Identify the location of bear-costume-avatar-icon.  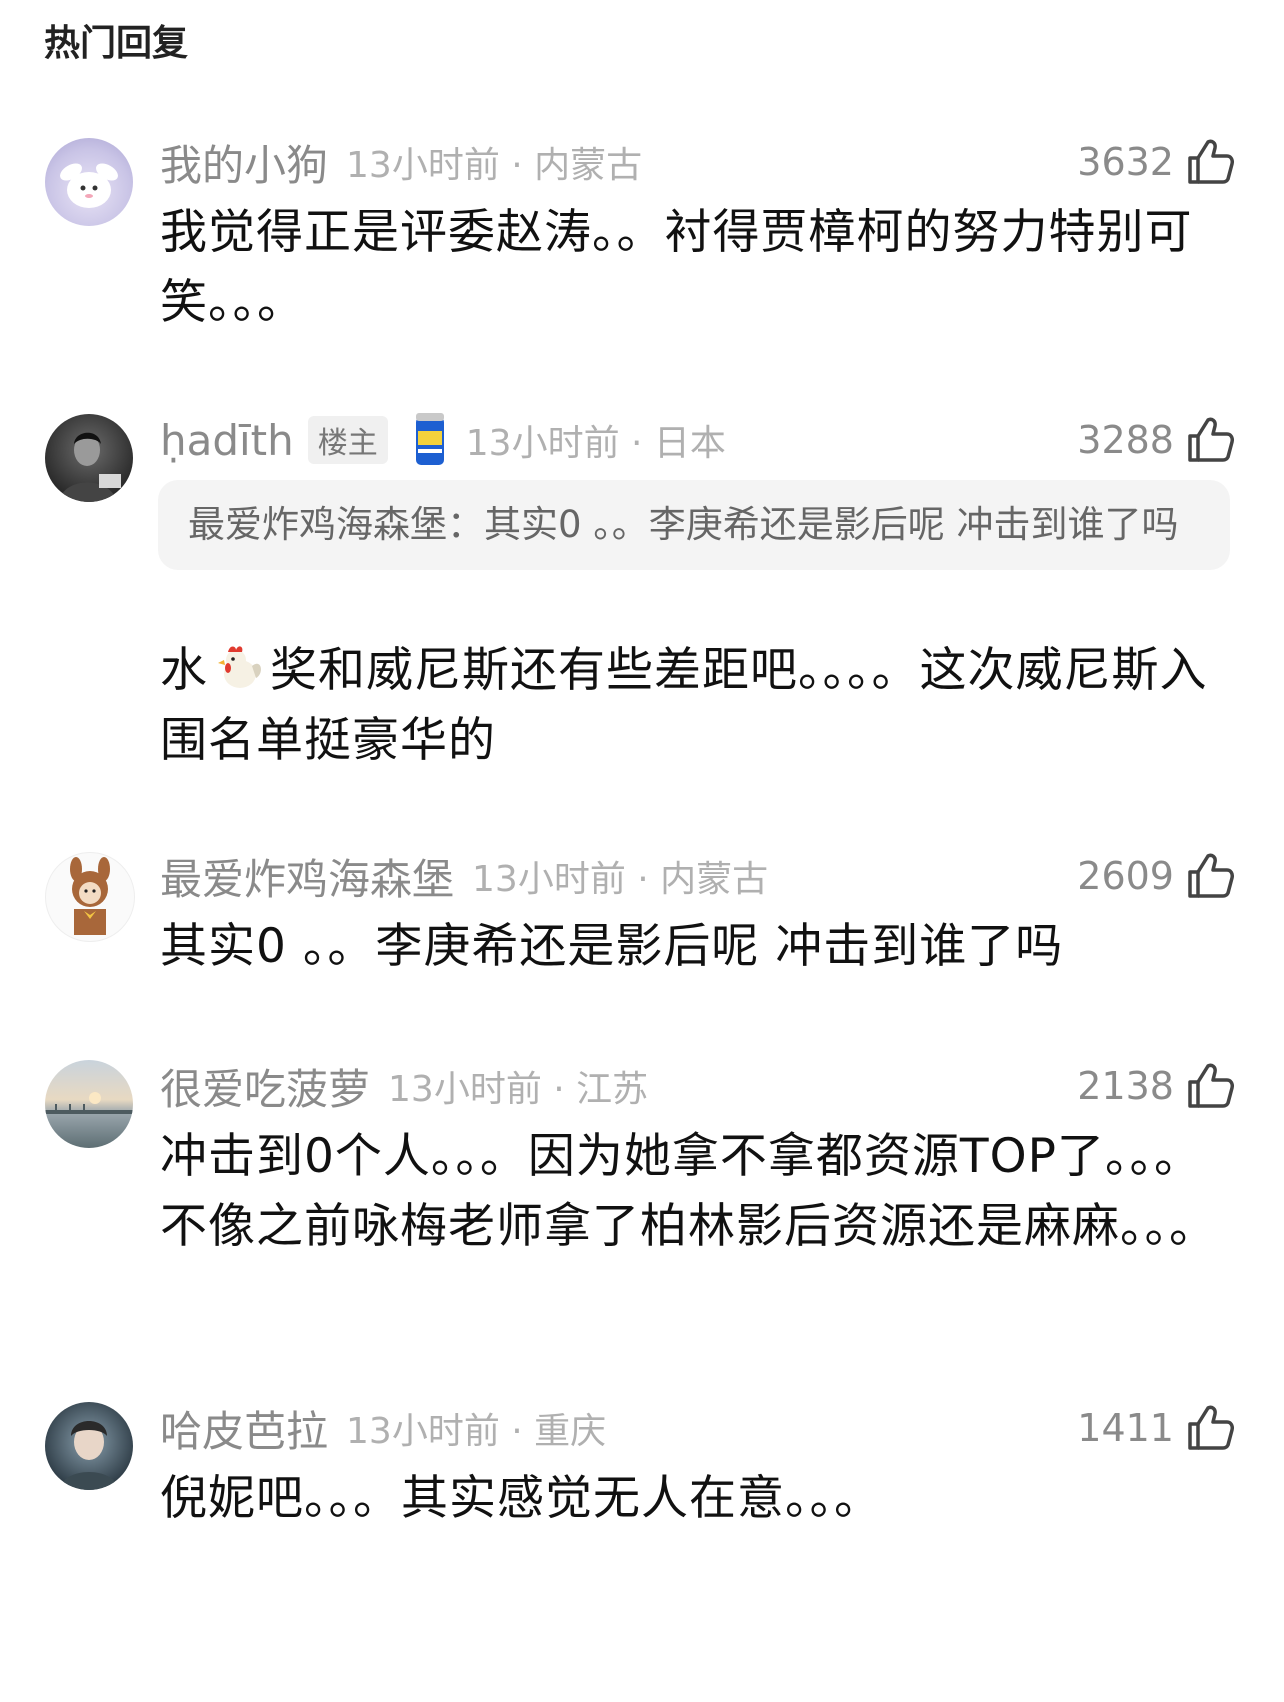
(90, 896).